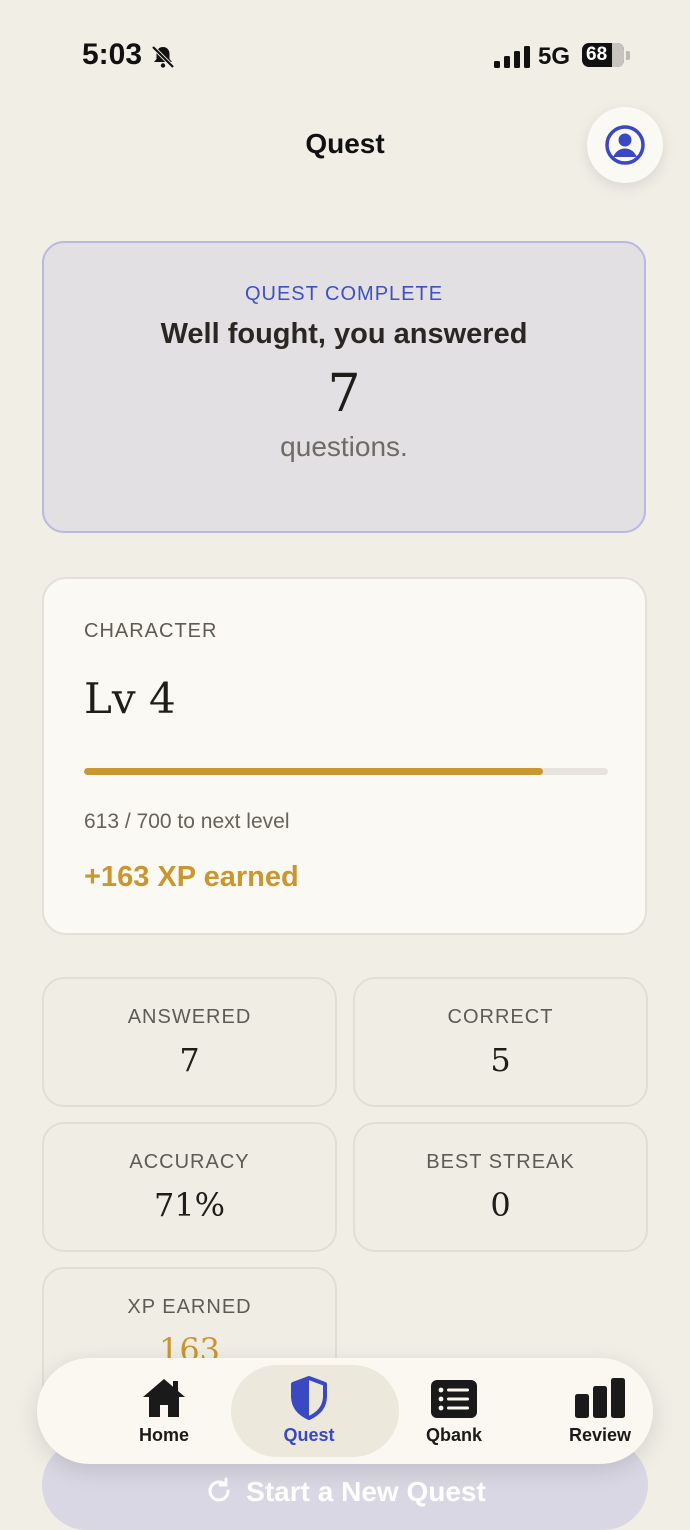 Image resolution: width=690 pixels, height=1530 pixels. What do you see at coordinates (600, 1398) in the screenshot?
I see `bar-chart-icon` at bounding box center [600, 1398].